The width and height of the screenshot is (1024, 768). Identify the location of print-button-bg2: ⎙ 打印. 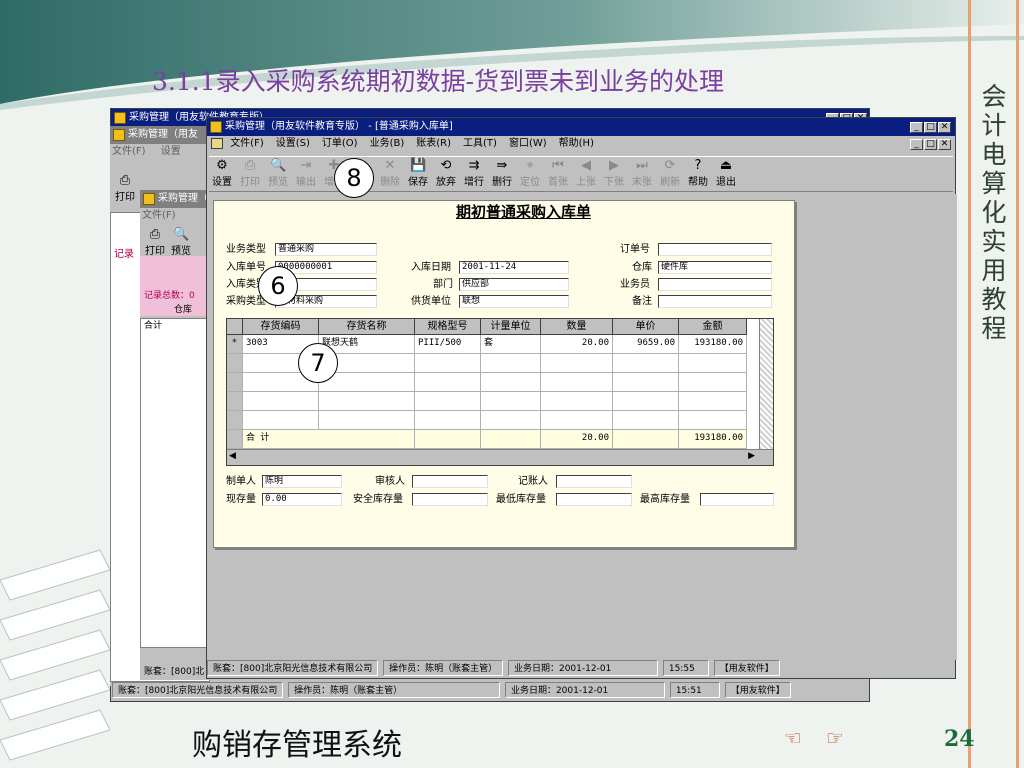
(155, 243).